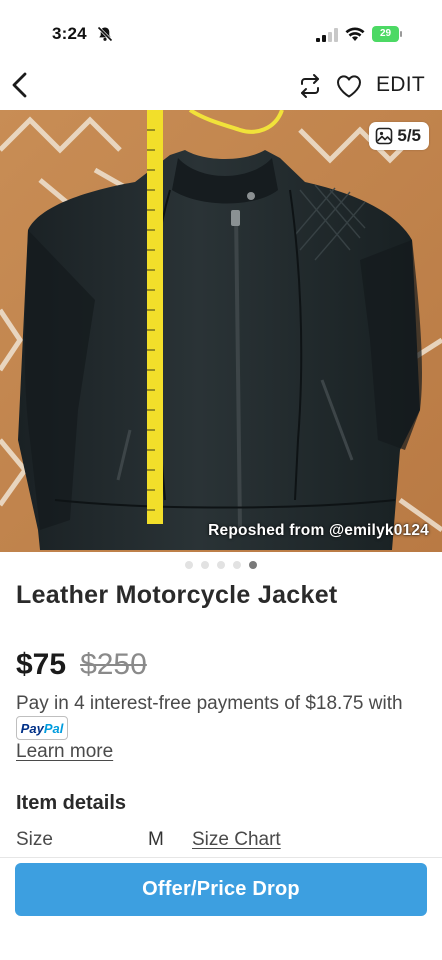  I want to click on battery-icon: 29, so click(387, 34).